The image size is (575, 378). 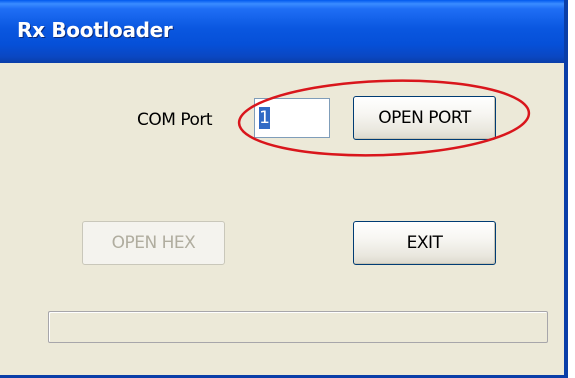 I want to click on com-port-label: COM Port, so click(x=175, y=120).